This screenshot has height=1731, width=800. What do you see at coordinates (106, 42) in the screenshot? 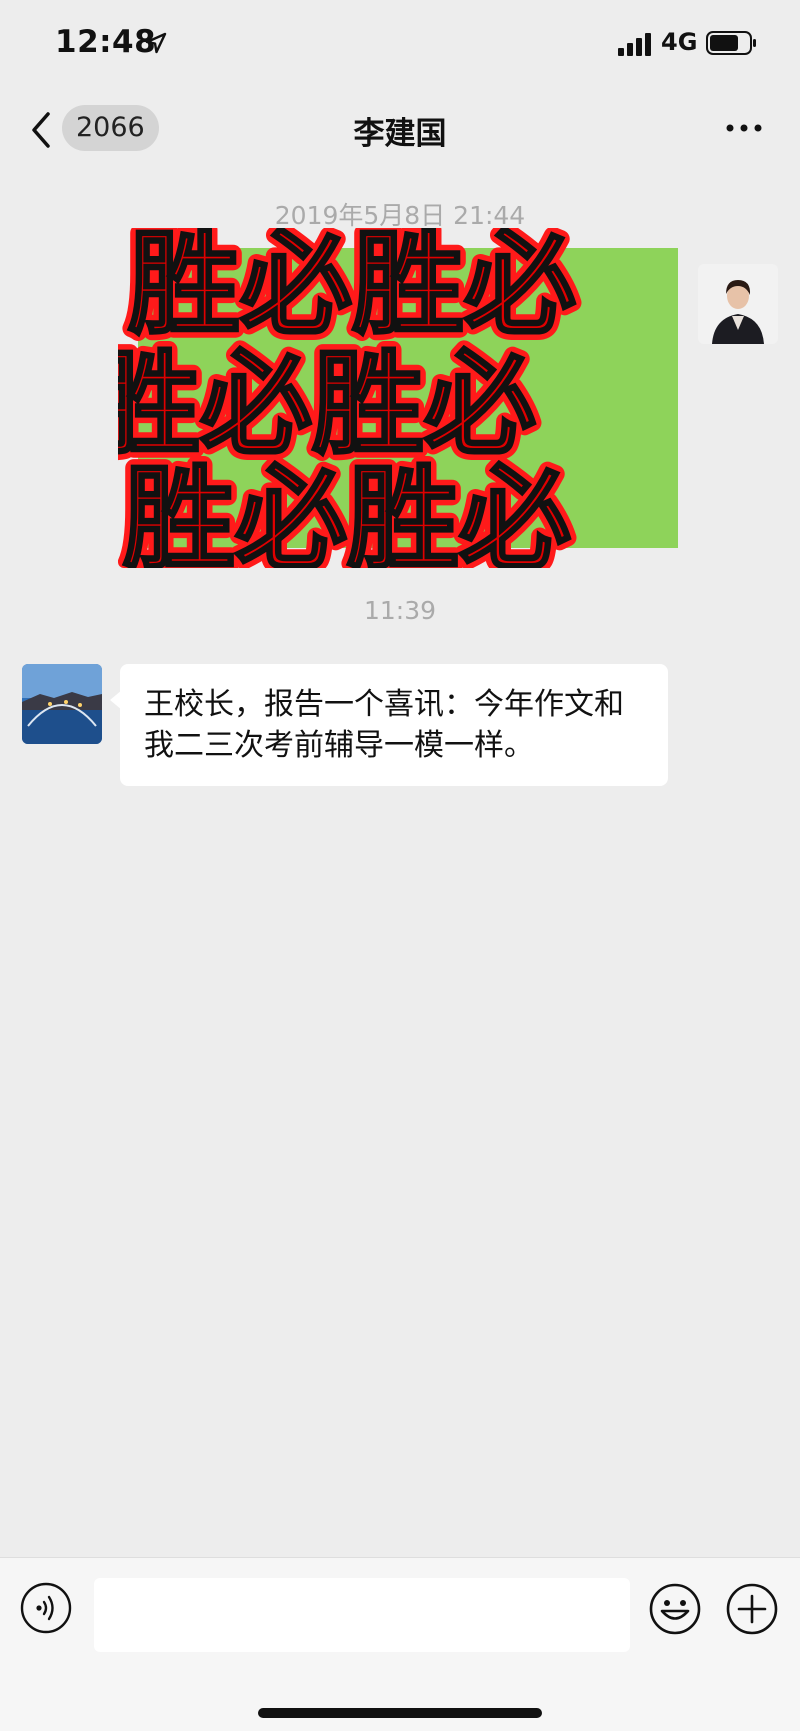
I see `status-time: 12:48` at bounding box center [106, 42].